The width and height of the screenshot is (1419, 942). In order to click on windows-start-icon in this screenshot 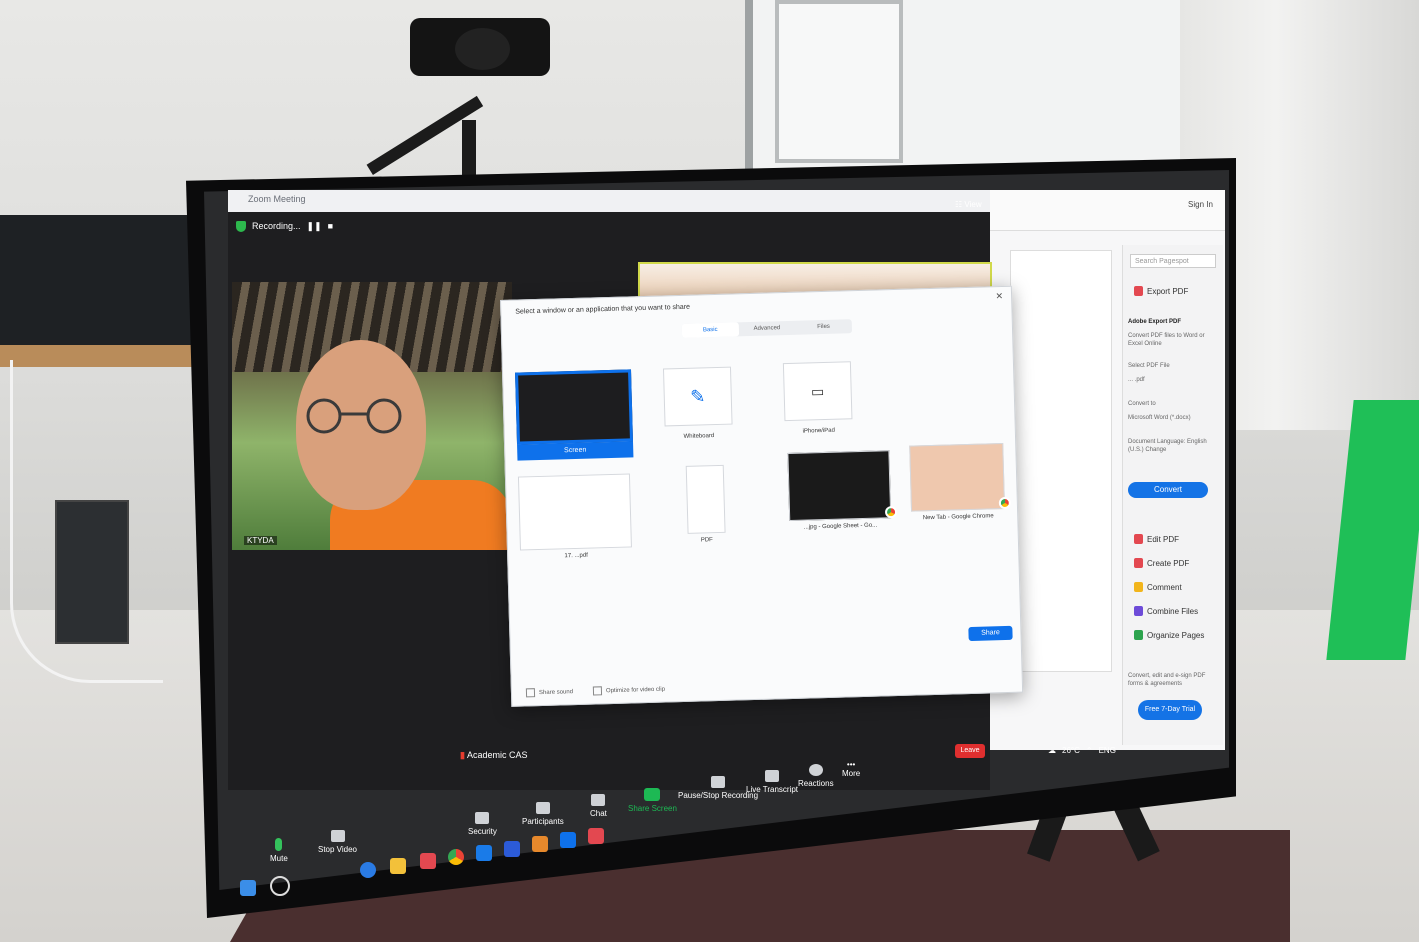, I will do `click(248, 888)`.